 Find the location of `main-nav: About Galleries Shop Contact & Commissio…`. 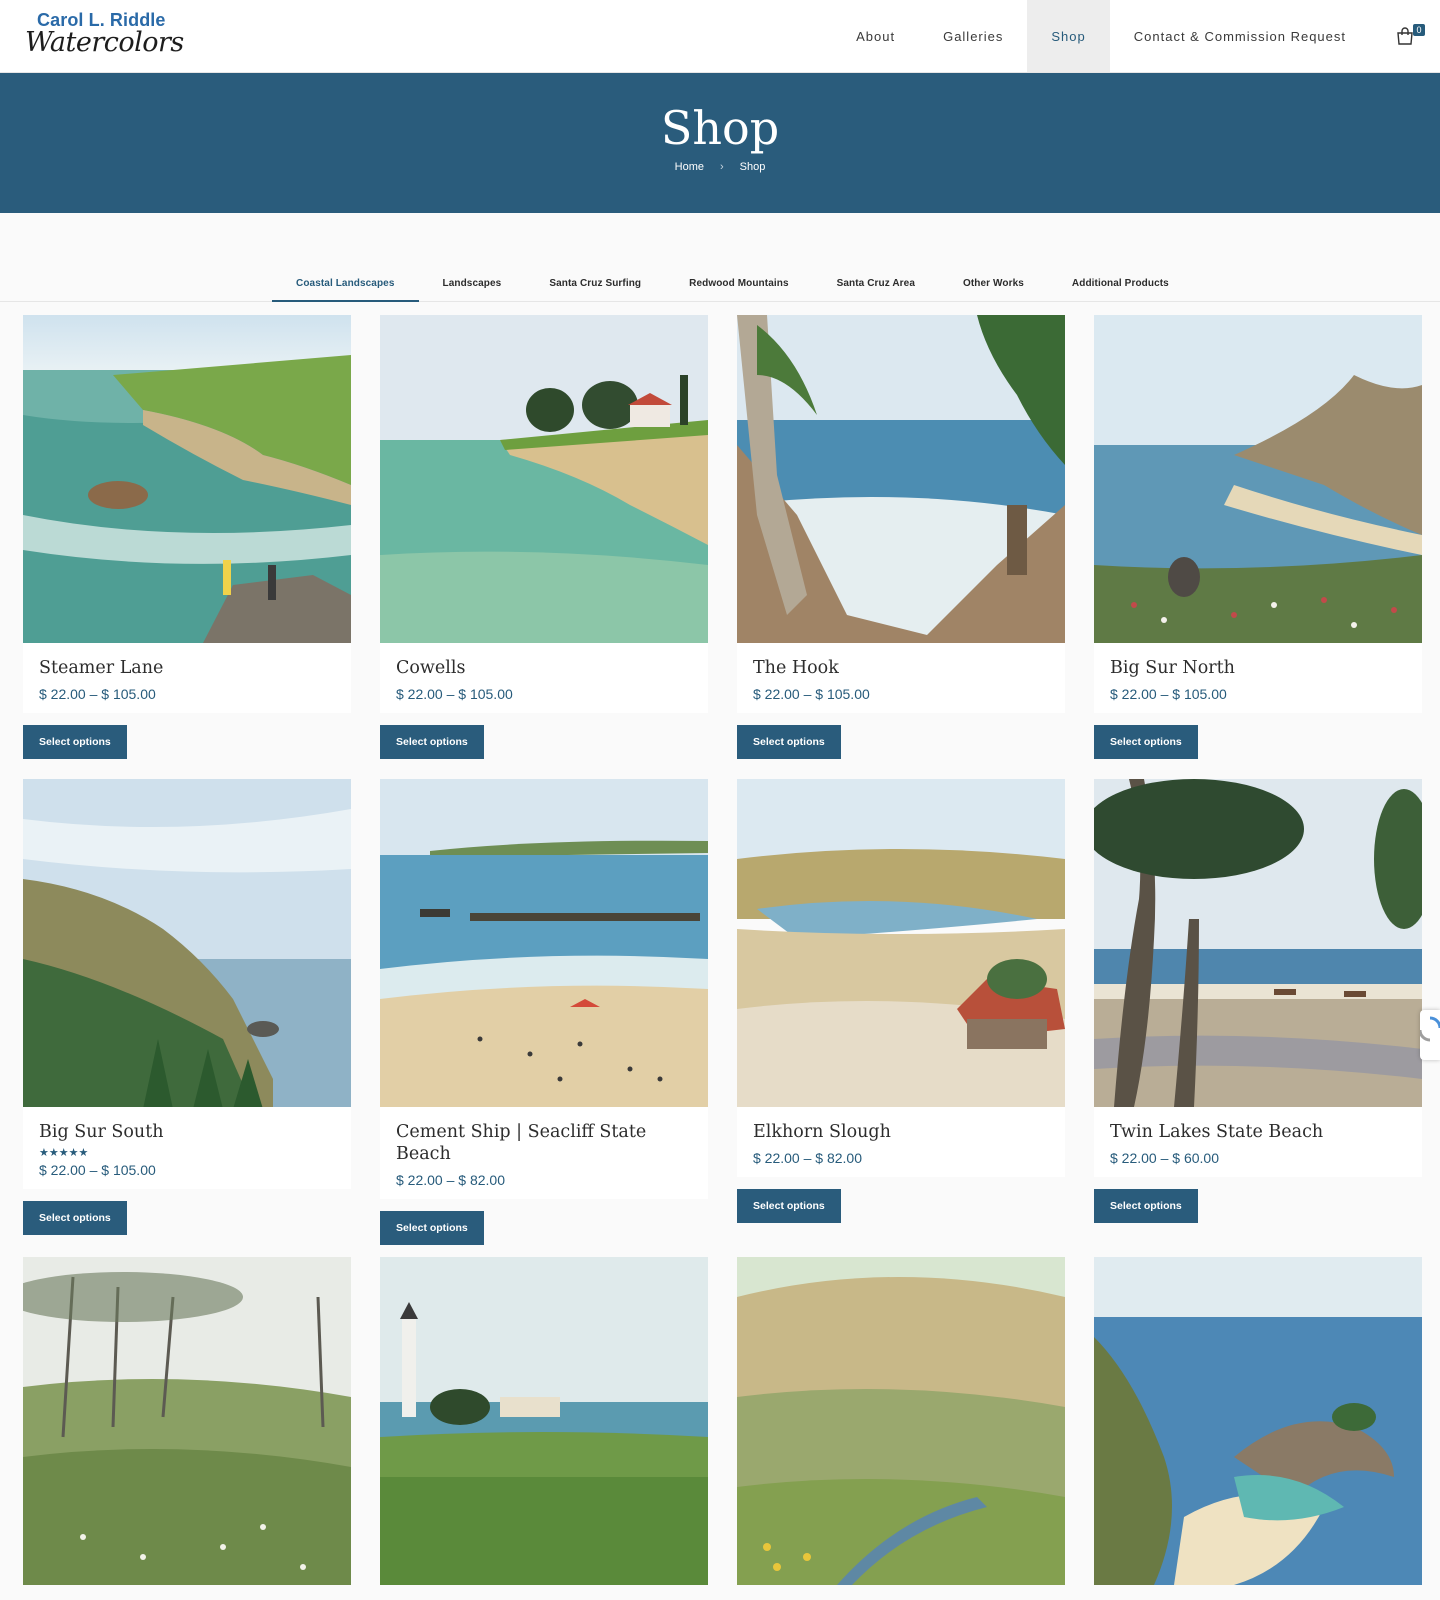

main-nav: About Galleries Shop Contact & Commissio… is located at coordinates (1136, 36).